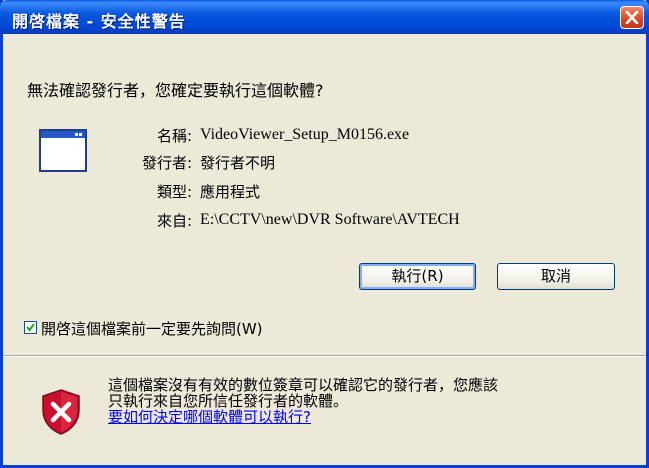  I want to click on name-label: 名稱:, so click(174, 136).